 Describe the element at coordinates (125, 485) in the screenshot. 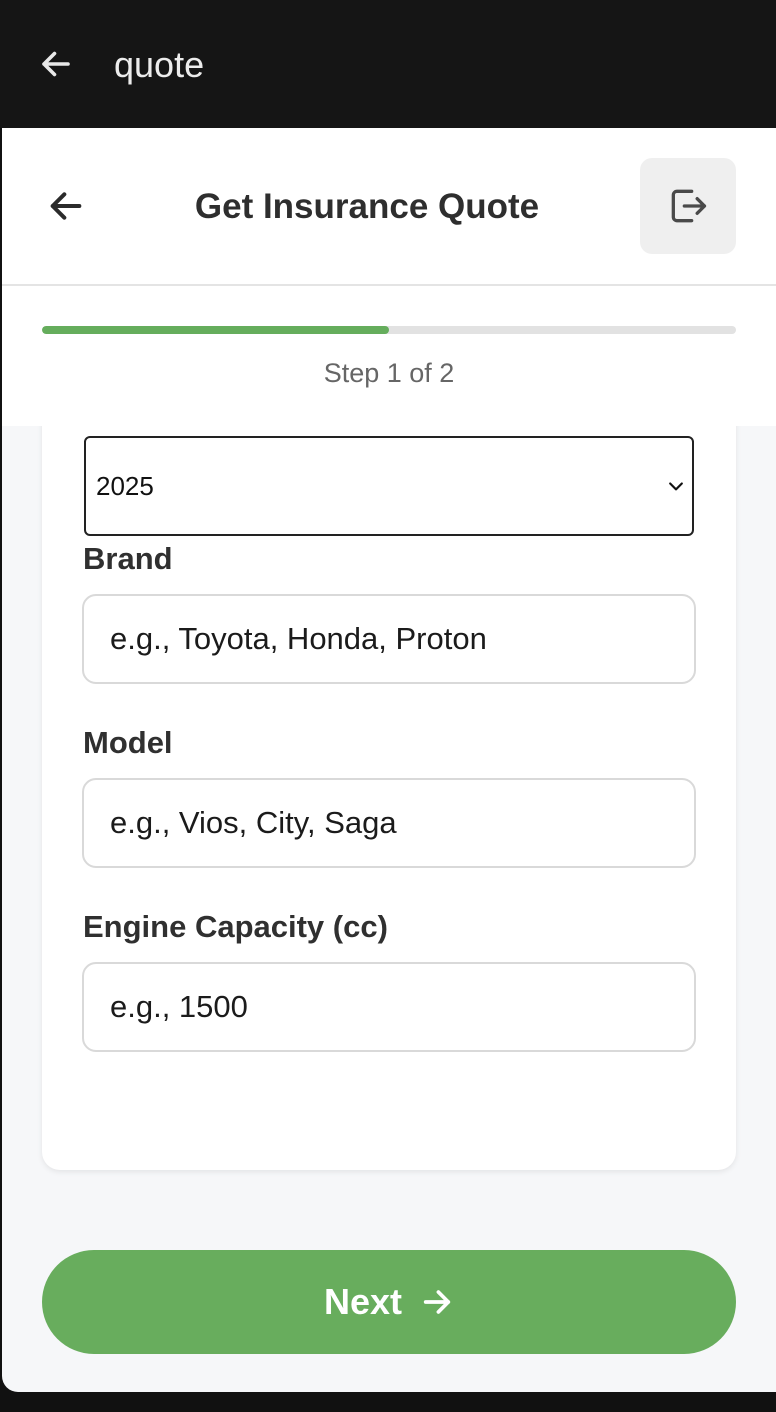

I see `year-select-value: 2025` at that location.